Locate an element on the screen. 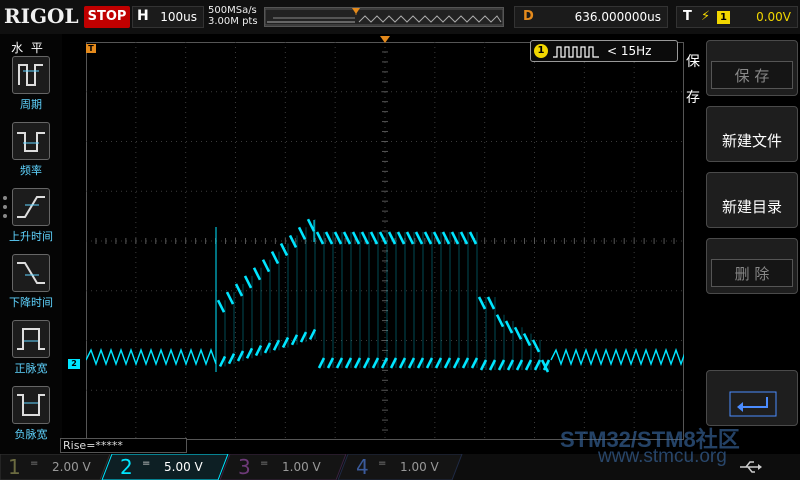 Image resolution: width=800 pixels, height=480 pixels. channel-4-number: 4 is located at coordinates (362, 467).